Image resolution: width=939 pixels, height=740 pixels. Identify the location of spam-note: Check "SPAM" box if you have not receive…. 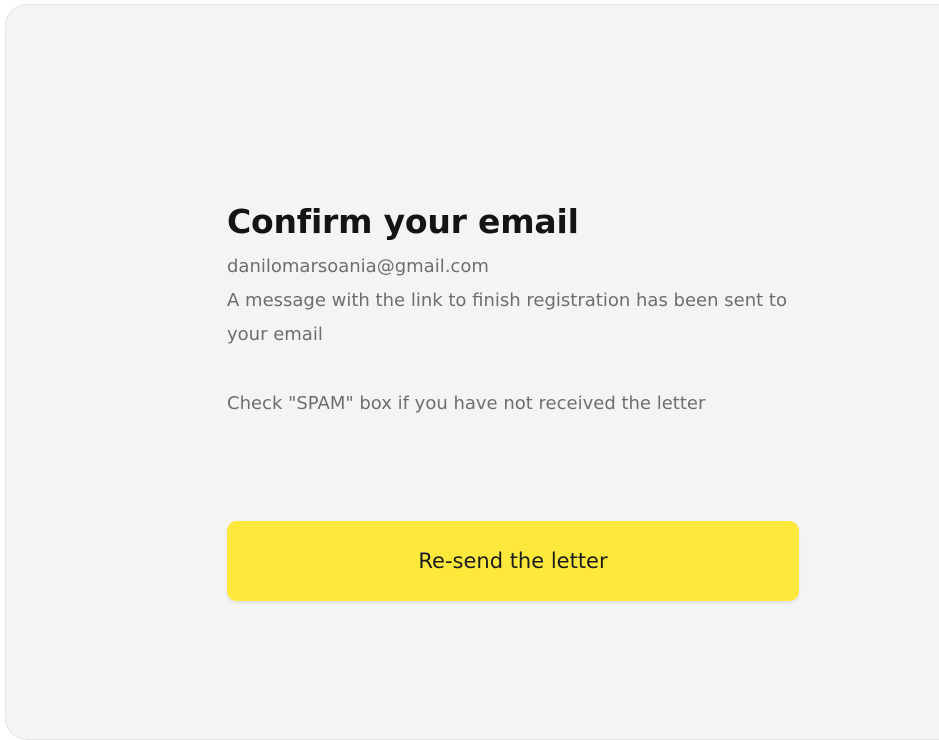
(466, 403).